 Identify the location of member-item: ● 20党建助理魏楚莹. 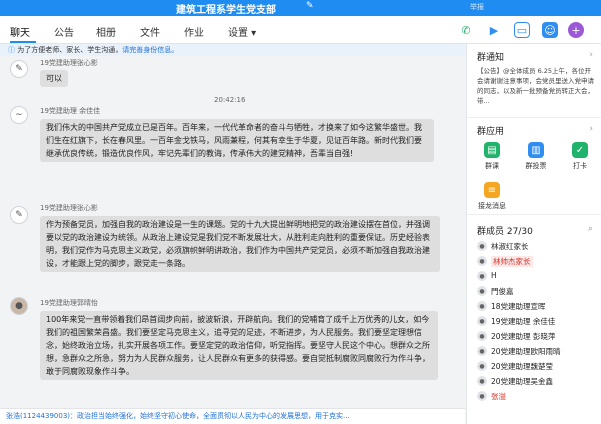
(539, 366).